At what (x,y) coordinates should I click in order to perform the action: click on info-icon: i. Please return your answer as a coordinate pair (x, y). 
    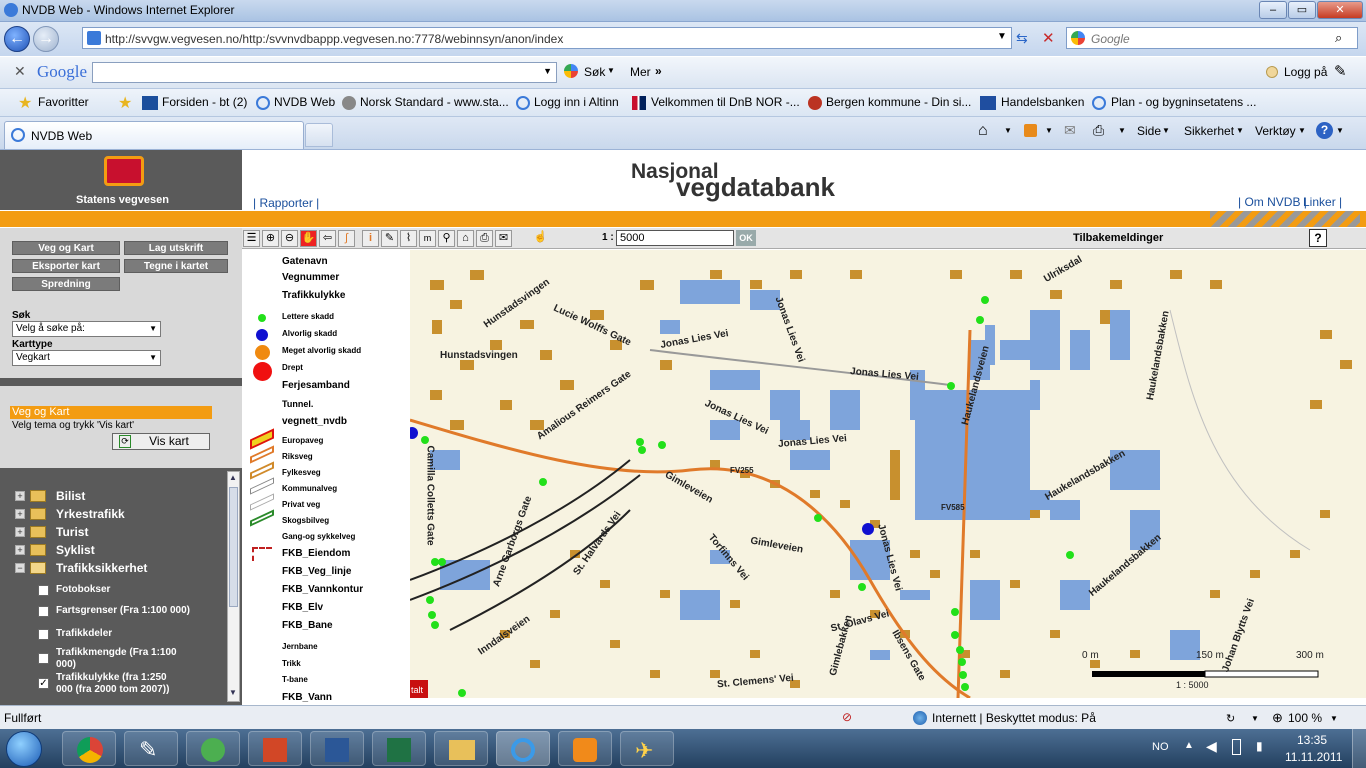
    Looking at the image, I should click on (370, 238).